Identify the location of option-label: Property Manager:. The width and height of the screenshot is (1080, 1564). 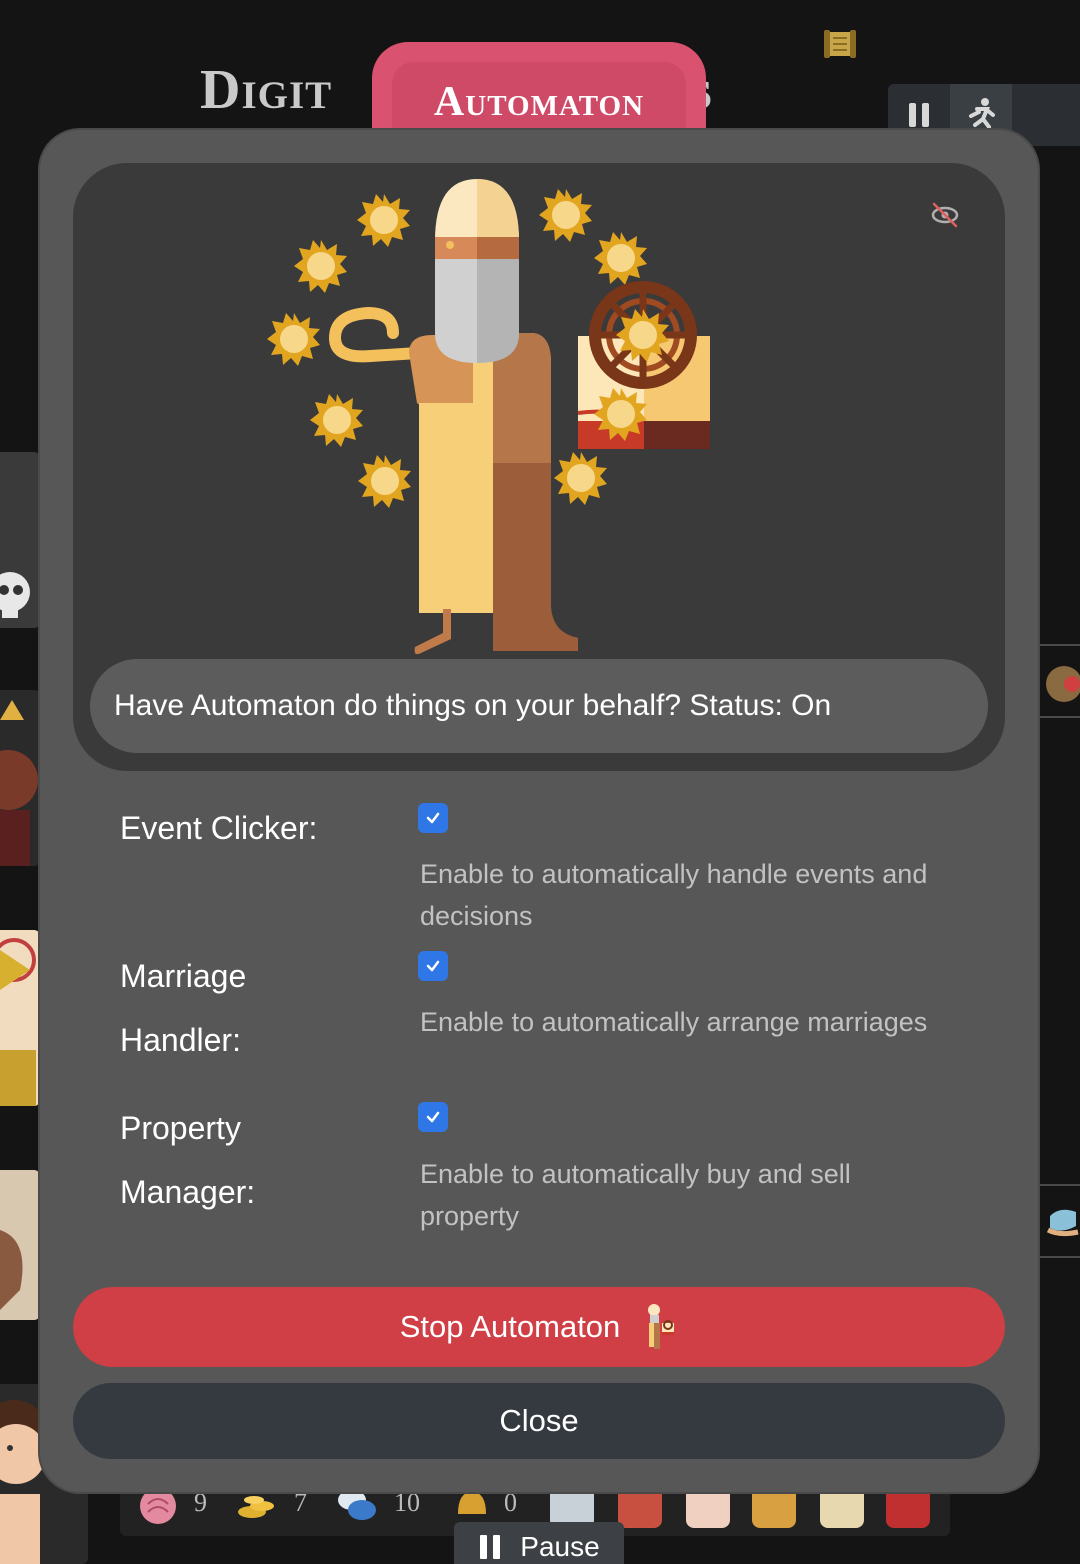
(188, 1160).